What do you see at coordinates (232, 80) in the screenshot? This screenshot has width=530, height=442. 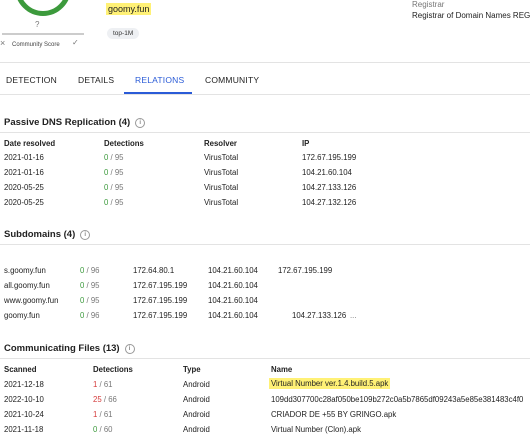 I see `tab-community: COMMUNITY` at bounding box center [232, 80].